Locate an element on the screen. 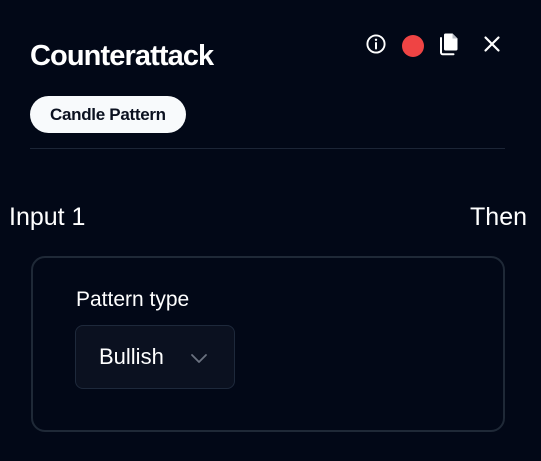  header-divider is located at coordinates (267, 148).